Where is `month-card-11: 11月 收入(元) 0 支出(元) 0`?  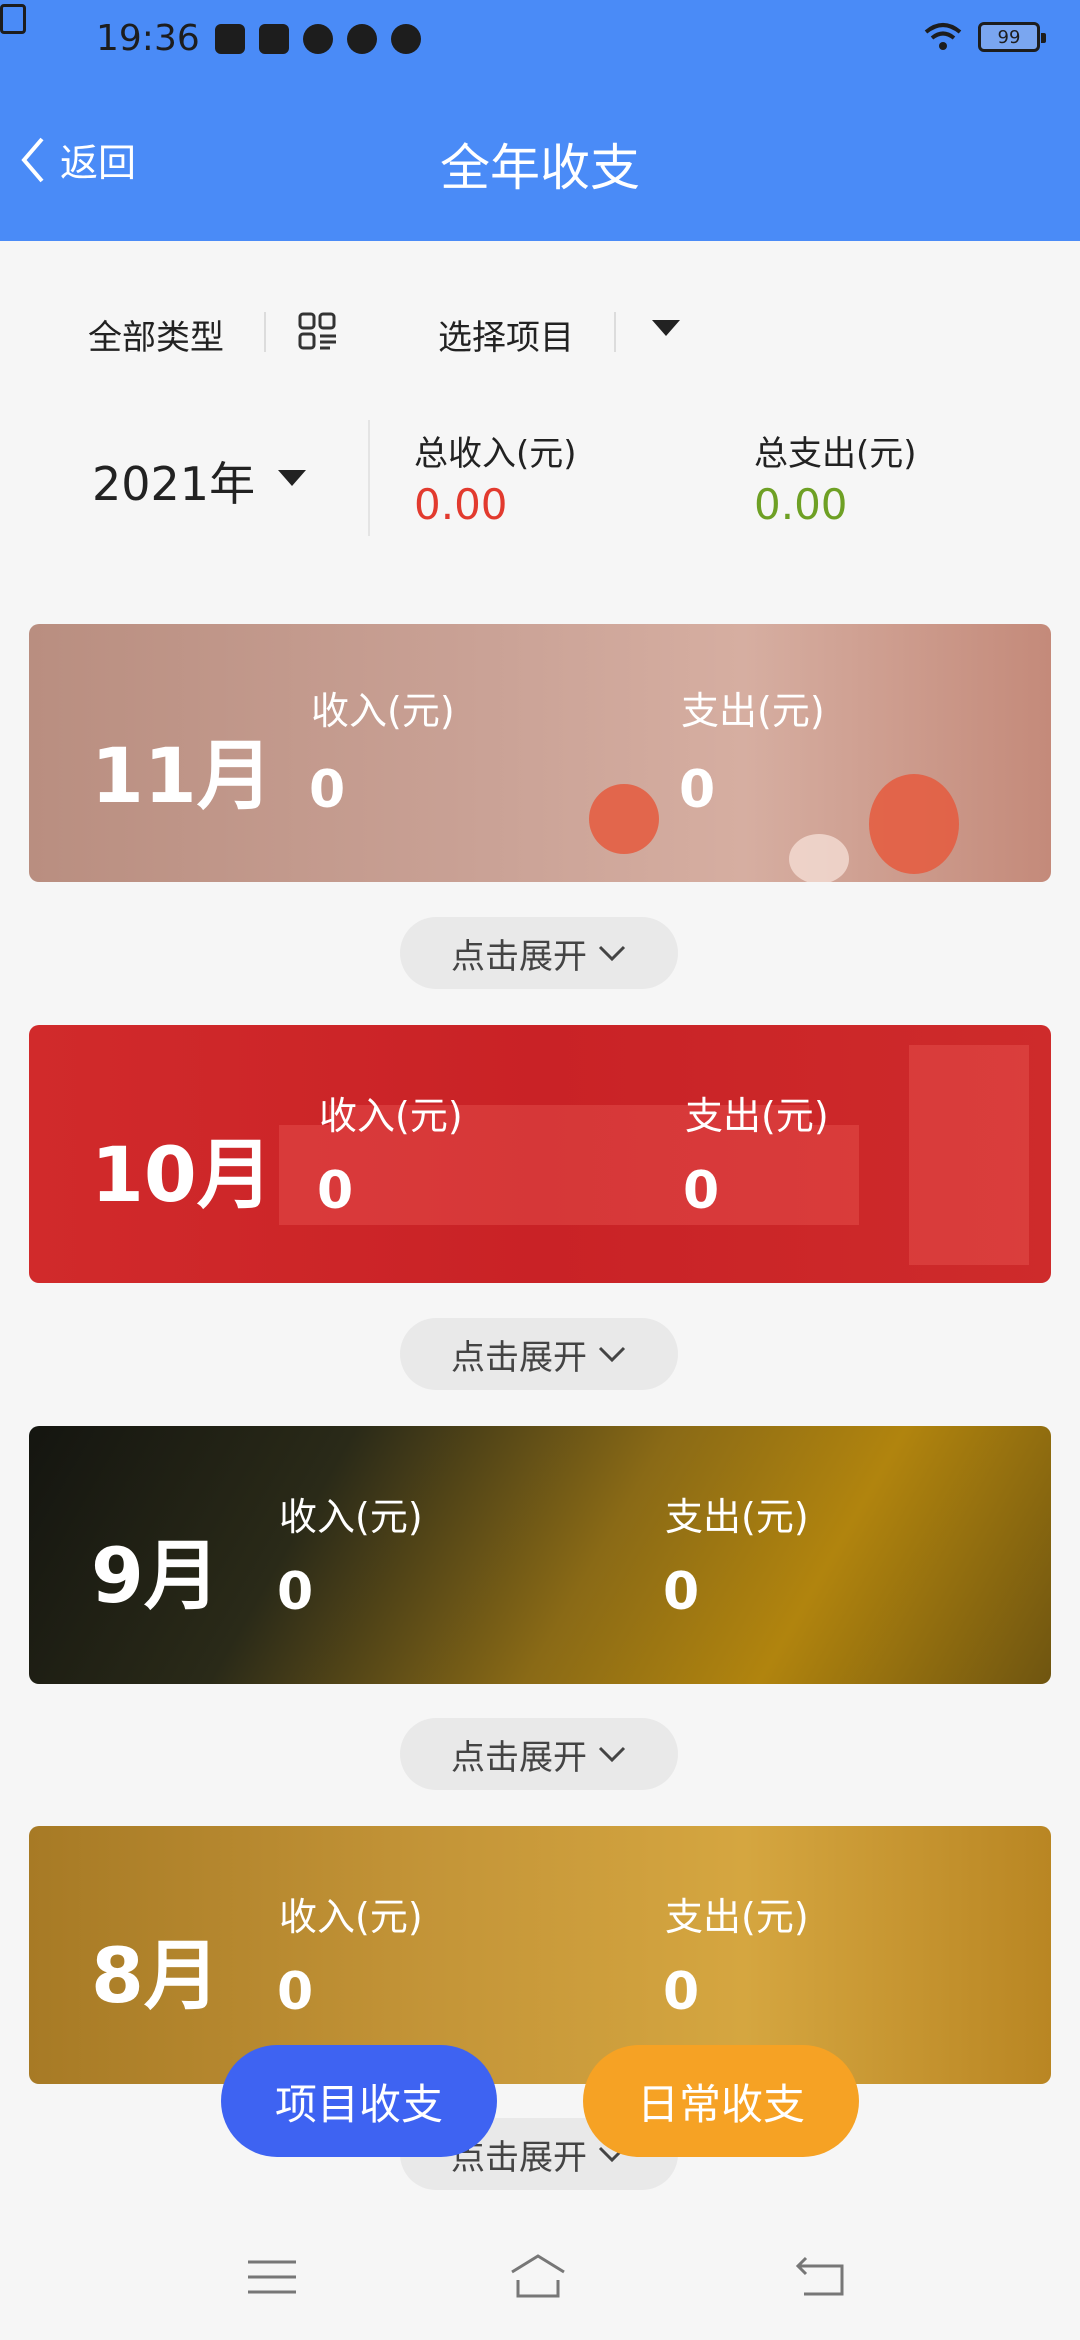
month-card-11: 11月 收入(元) 0 支出(元) 0 is located at coordinates (540, 753).